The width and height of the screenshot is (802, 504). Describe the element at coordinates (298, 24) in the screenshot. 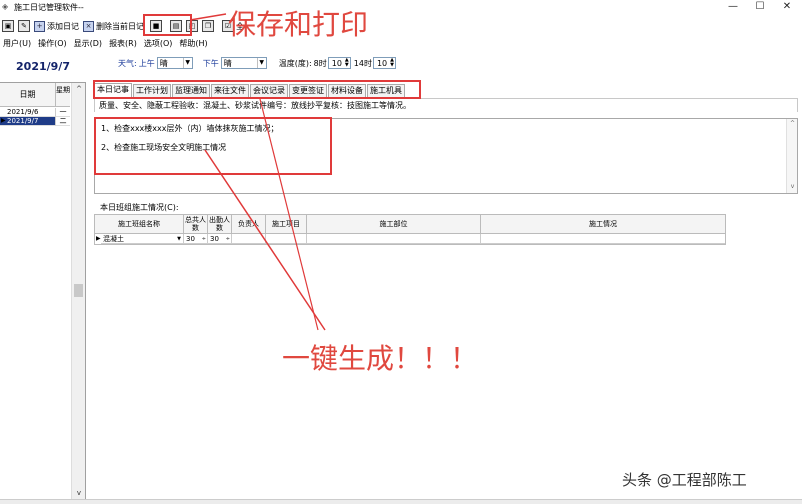

I see `save-print-annotation: 保存和打印` at that location.